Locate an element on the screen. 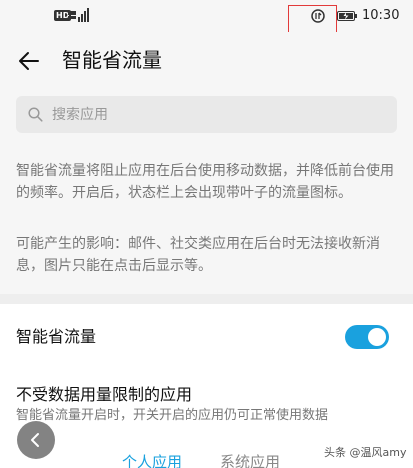 Image resolution: width=413 pixels, height=468 pixels. search-input is located at coordinates (217, 114).